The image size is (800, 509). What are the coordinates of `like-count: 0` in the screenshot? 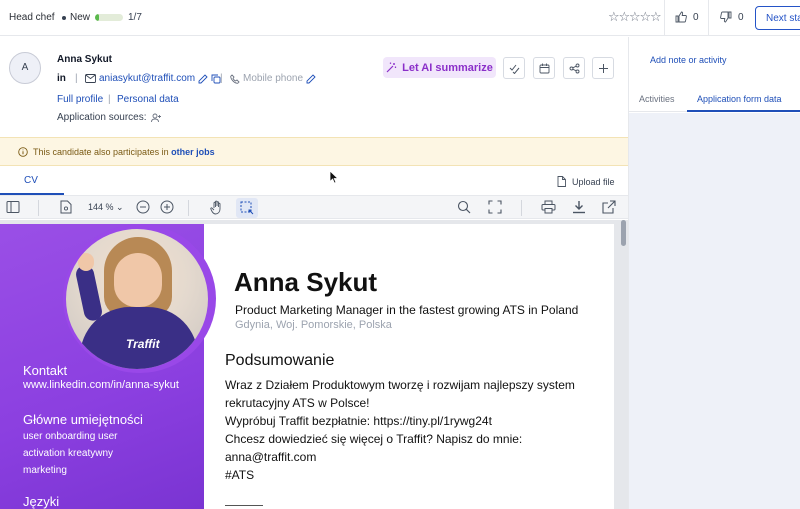 It's located at (696, 17).